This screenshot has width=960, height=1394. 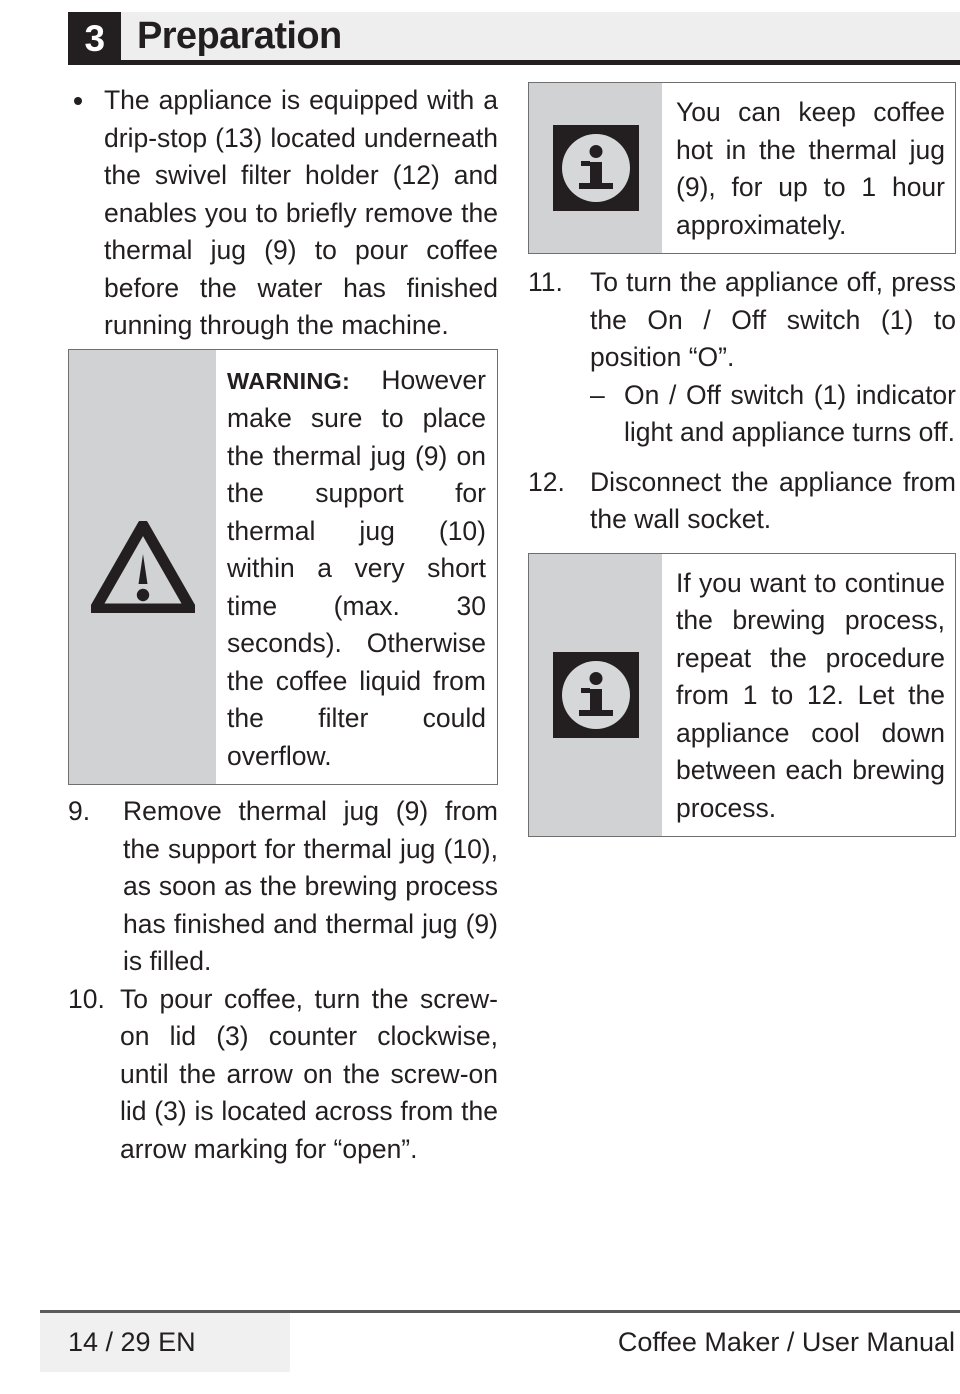 I want to click on info-icon-cell-top, so click(x=595, y=168).